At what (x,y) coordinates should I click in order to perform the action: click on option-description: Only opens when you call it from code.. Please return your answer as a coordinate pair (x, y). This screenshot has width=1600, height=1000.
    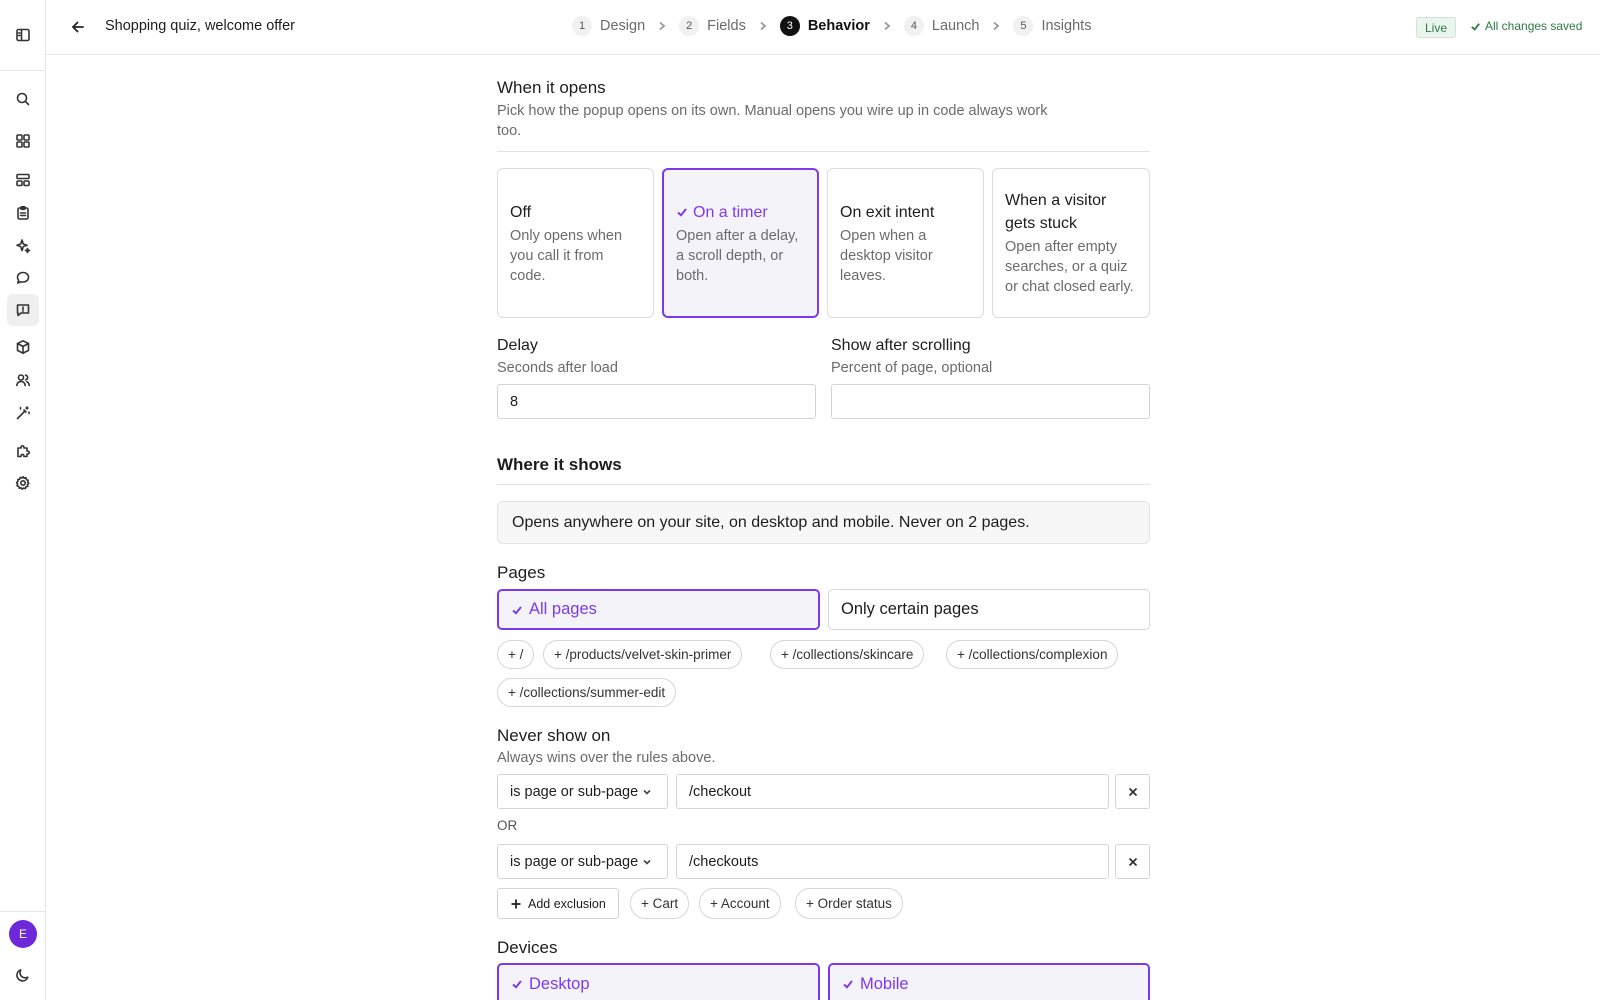
    Looking at the image, I should click on (566, 255).